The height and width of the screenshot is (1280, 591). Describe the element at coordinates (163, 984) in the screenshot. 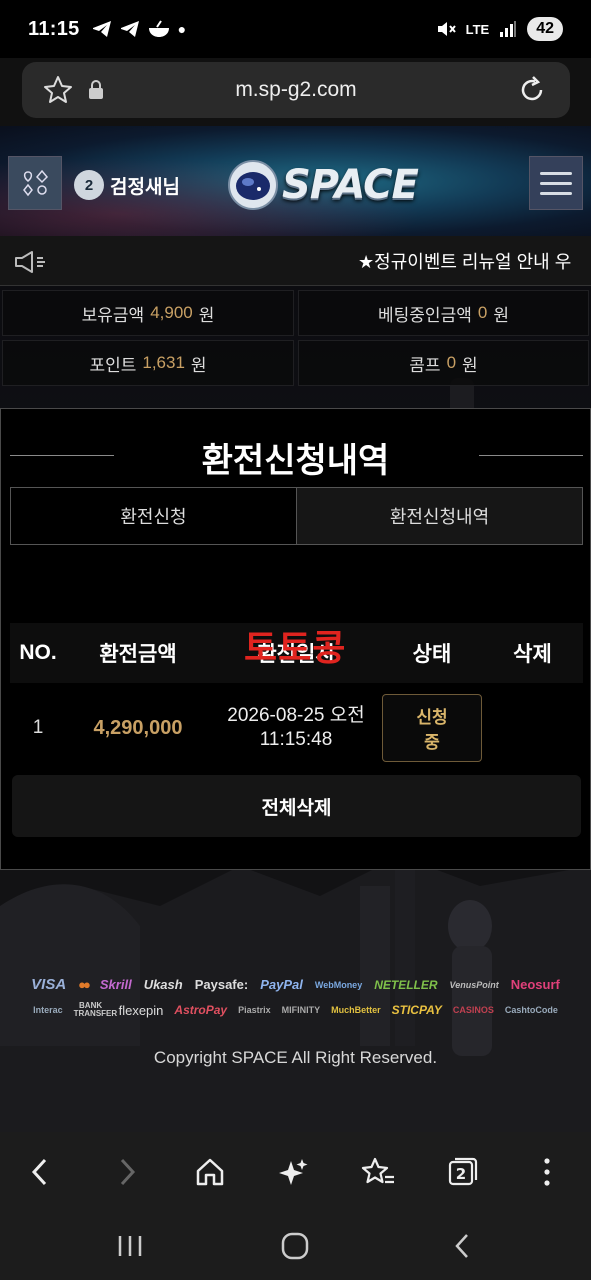

I see `payment-logo-ukash: Ukash` at that location.